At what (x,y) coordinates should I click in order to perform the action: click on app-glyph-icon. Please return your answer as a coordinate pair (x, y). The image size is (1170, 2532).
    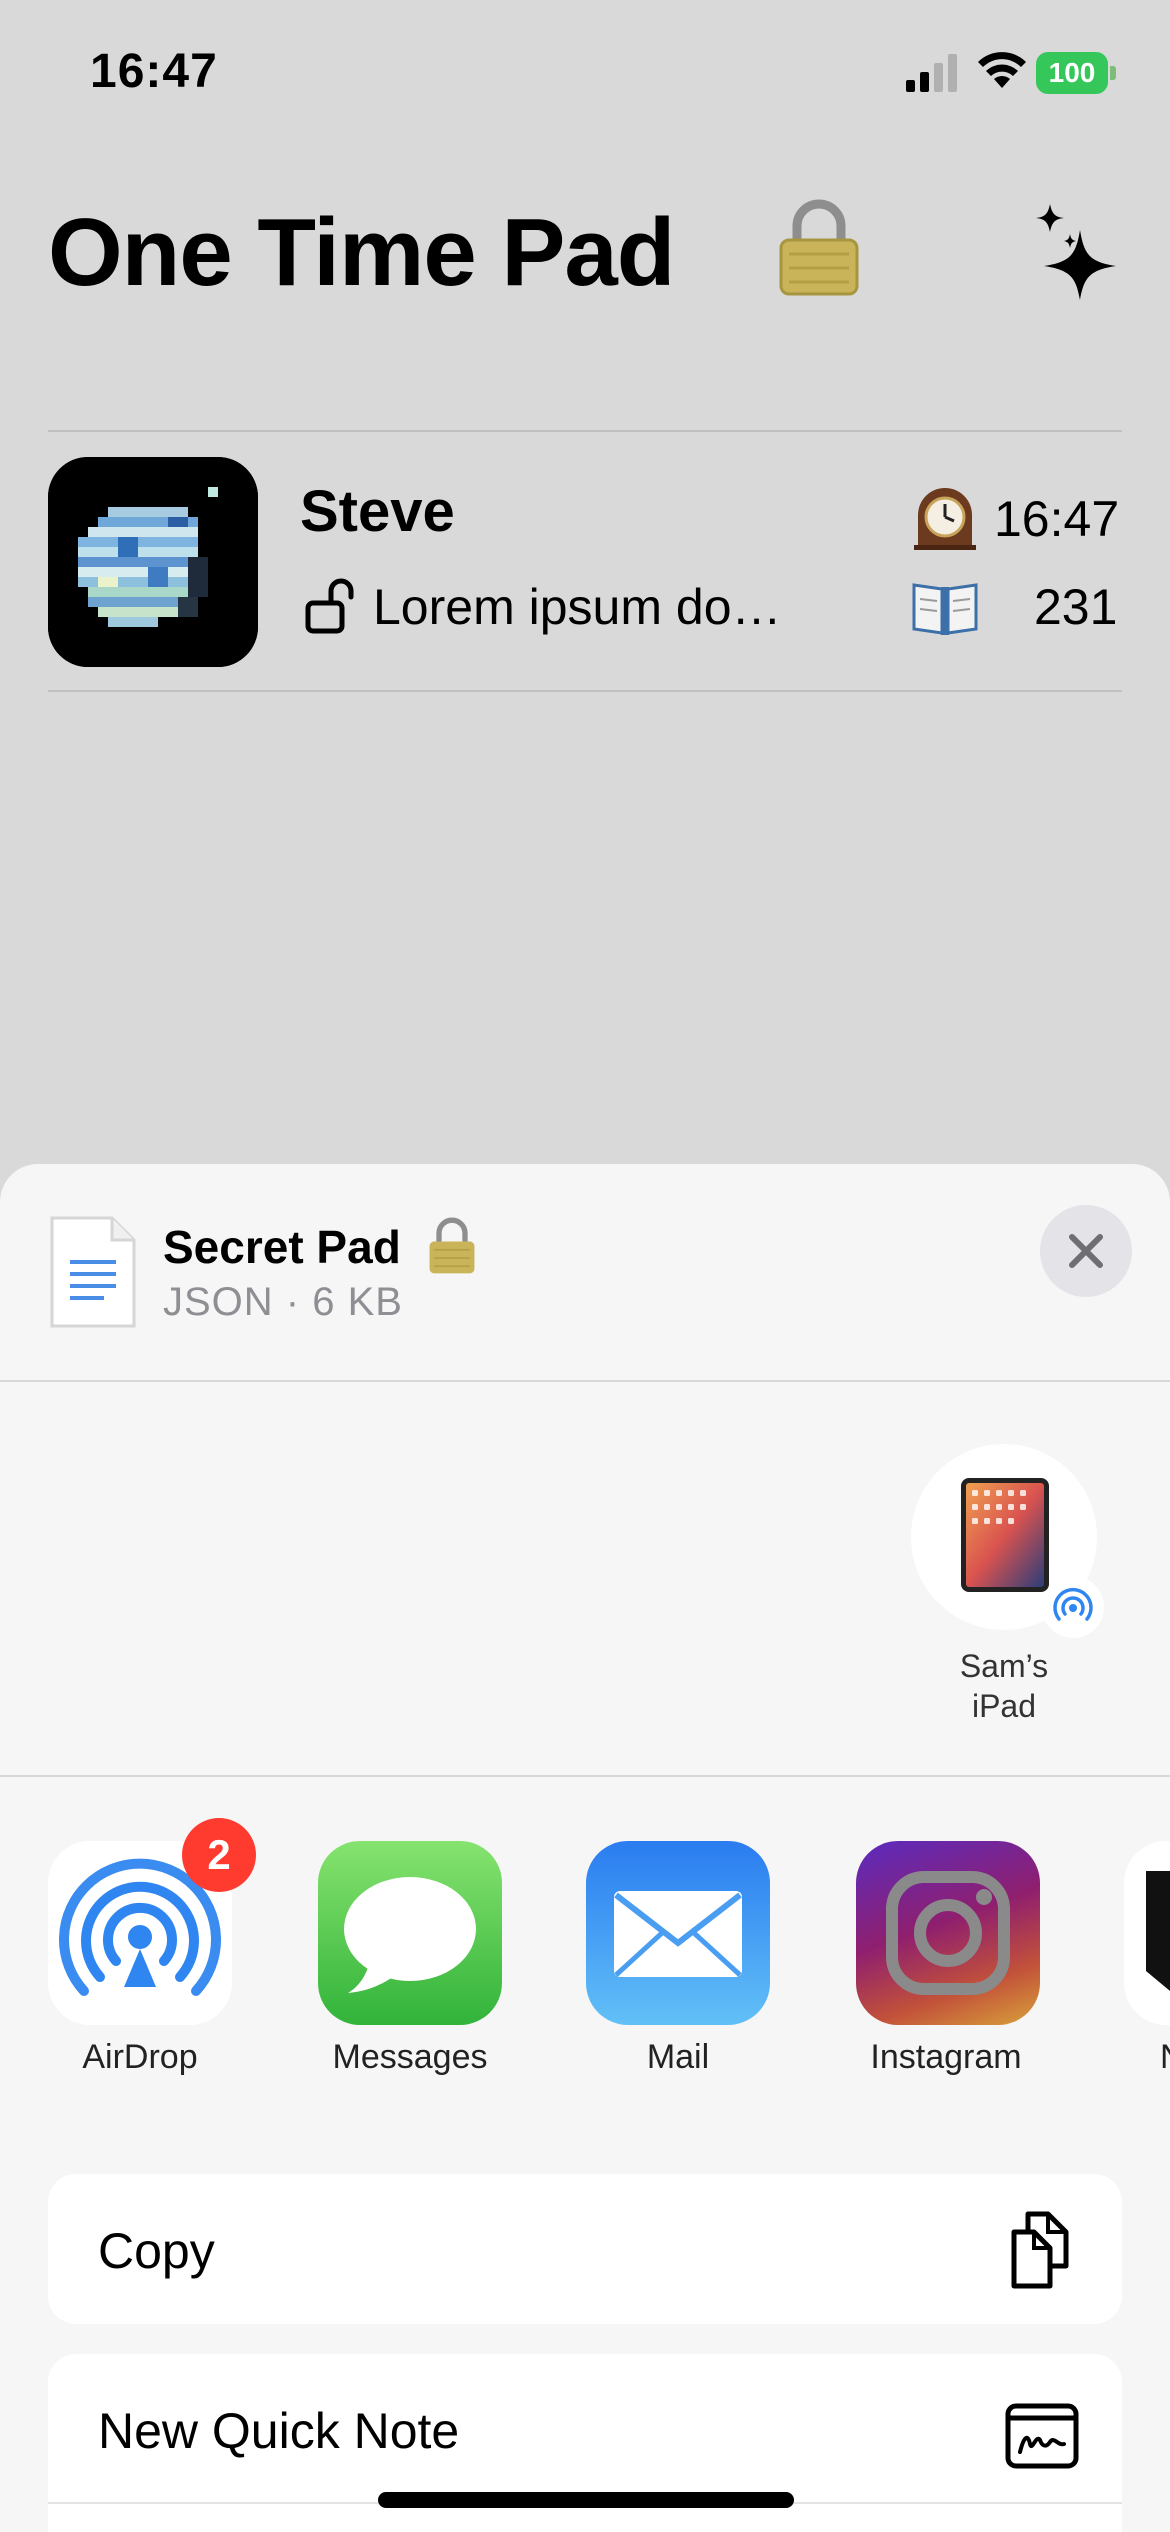
    Looking at the image, I should click on (1158, 1931).